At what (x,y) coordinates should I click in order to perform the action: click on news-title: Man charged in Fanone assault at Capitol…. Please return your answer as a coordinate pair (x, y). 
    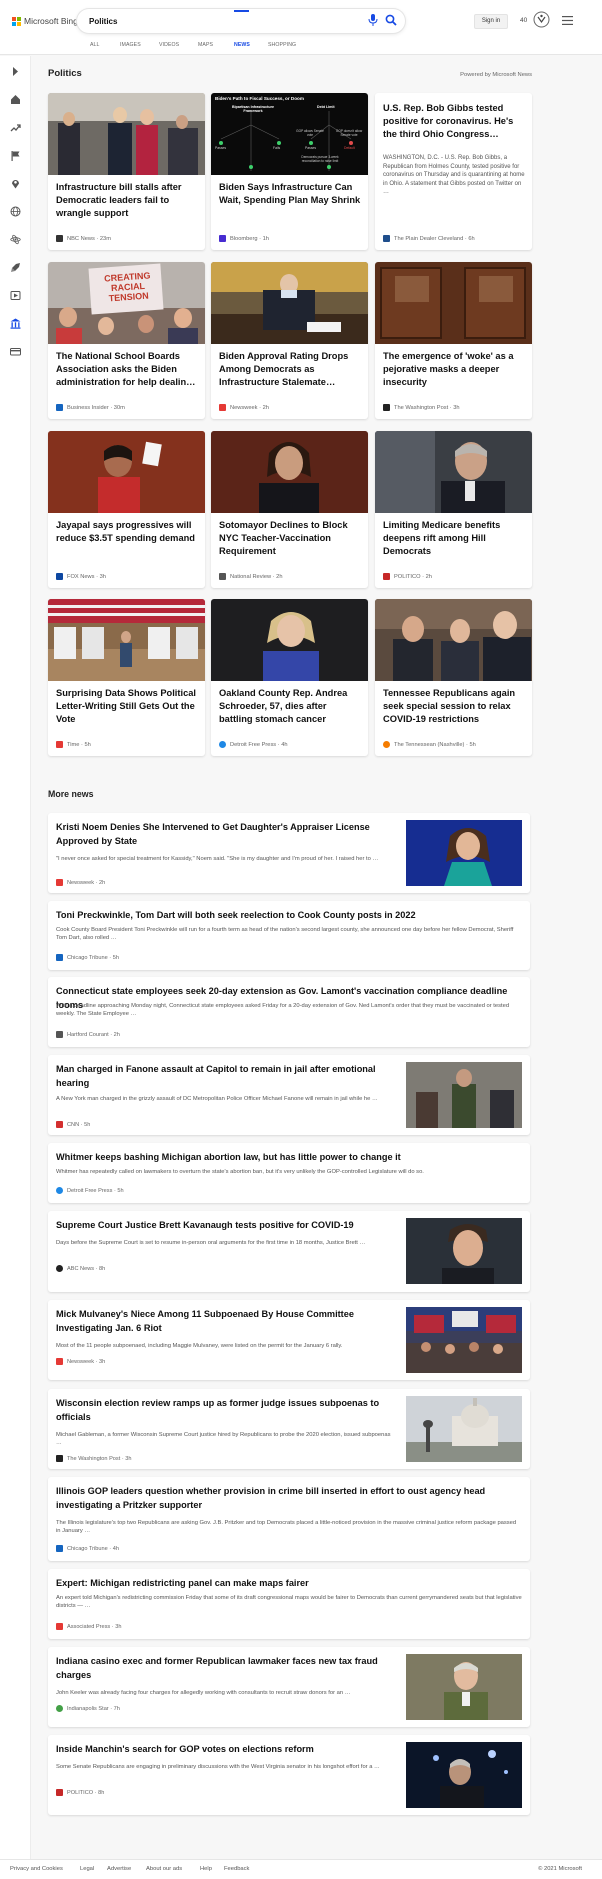
    Looking at the image, I should click on (226, 1076).